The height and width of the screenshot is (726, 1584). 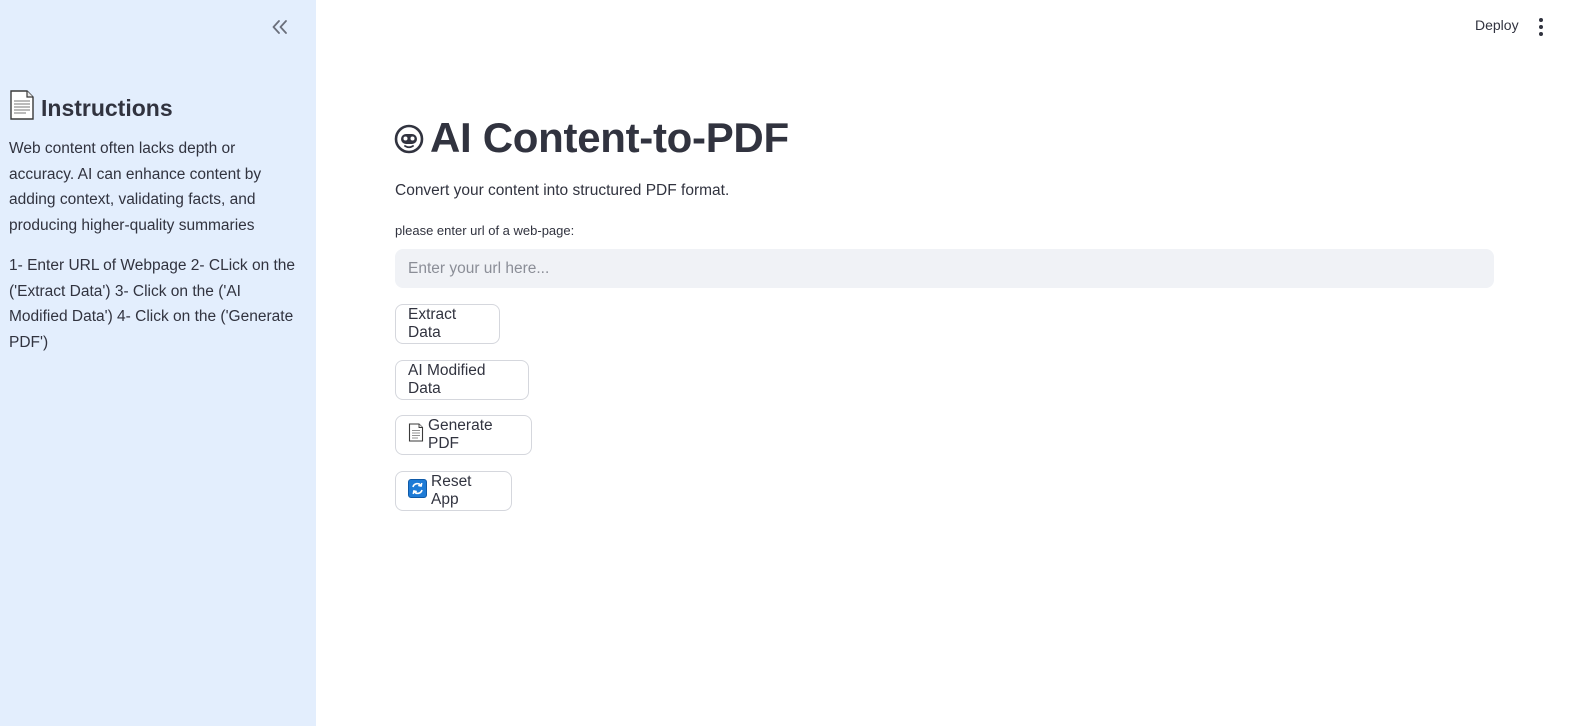 I want to click on ai-modified-data-button: AI Modified Data, so click(x=462, y=380).